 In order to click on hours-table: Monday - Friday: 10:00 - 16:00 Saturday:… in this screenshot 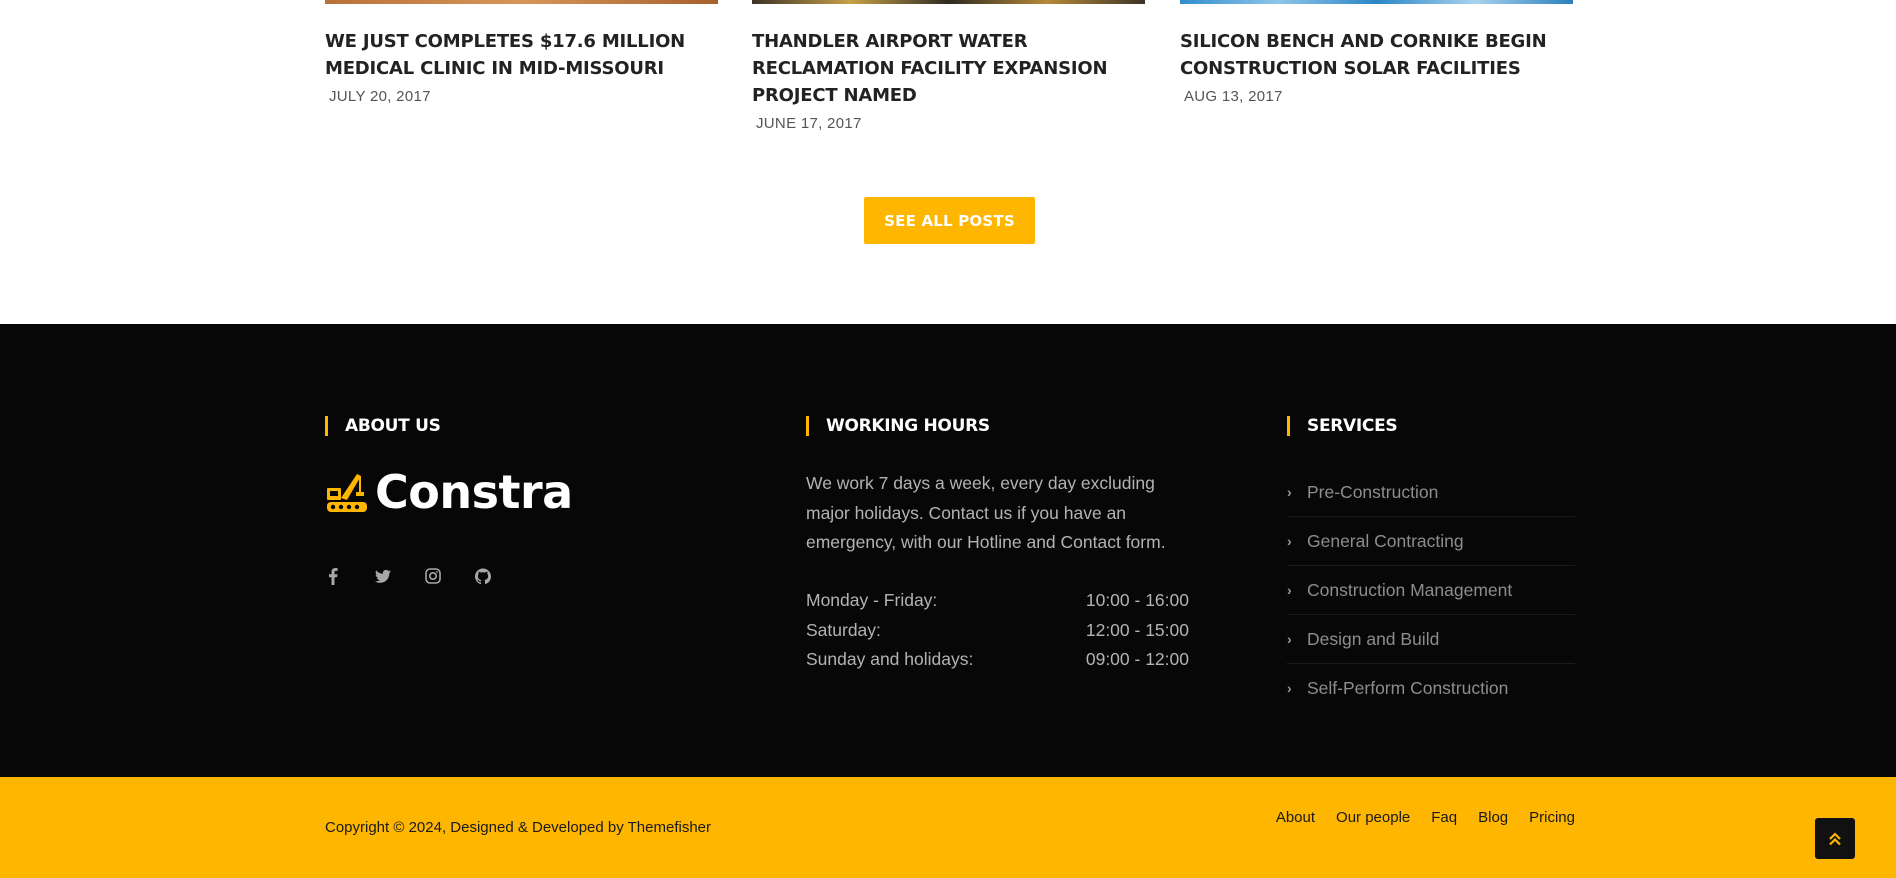, I will do `click(997, 630)`.